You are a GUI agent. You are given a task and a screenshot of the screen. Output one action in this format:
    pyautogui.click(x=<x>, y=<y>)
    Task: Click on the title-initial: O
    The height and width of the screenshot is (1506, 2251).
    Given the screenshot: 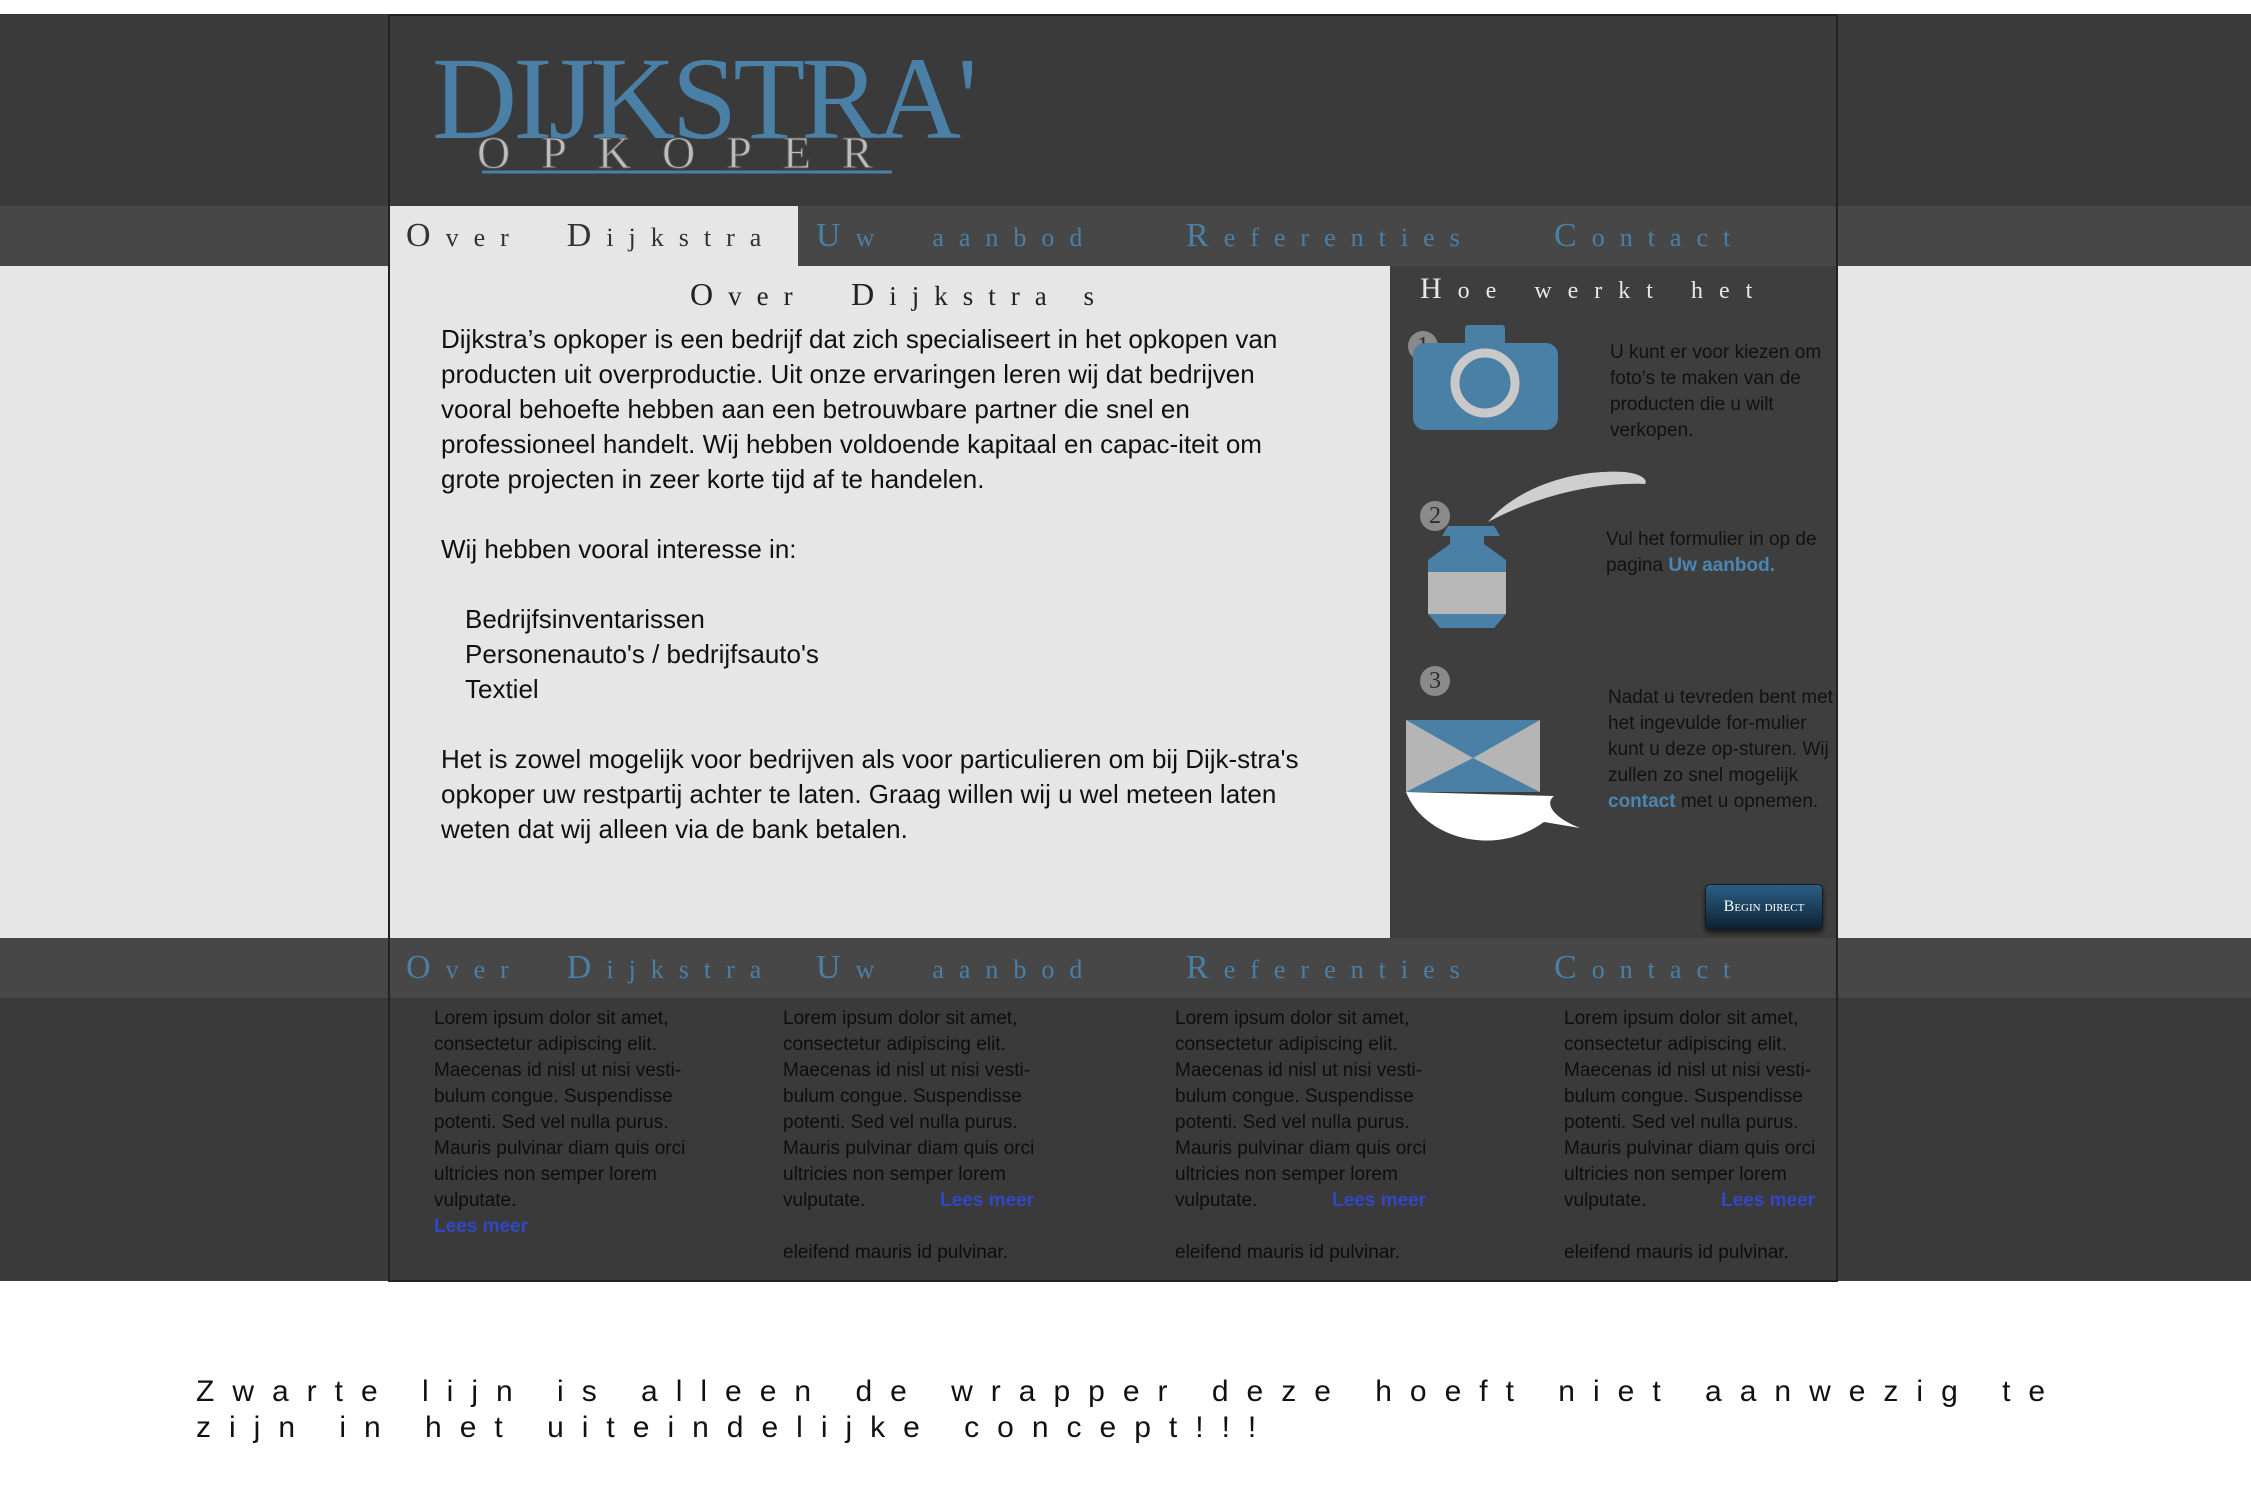 What is the action you would take?
    pyautogui.click(x=709, y=294)
    